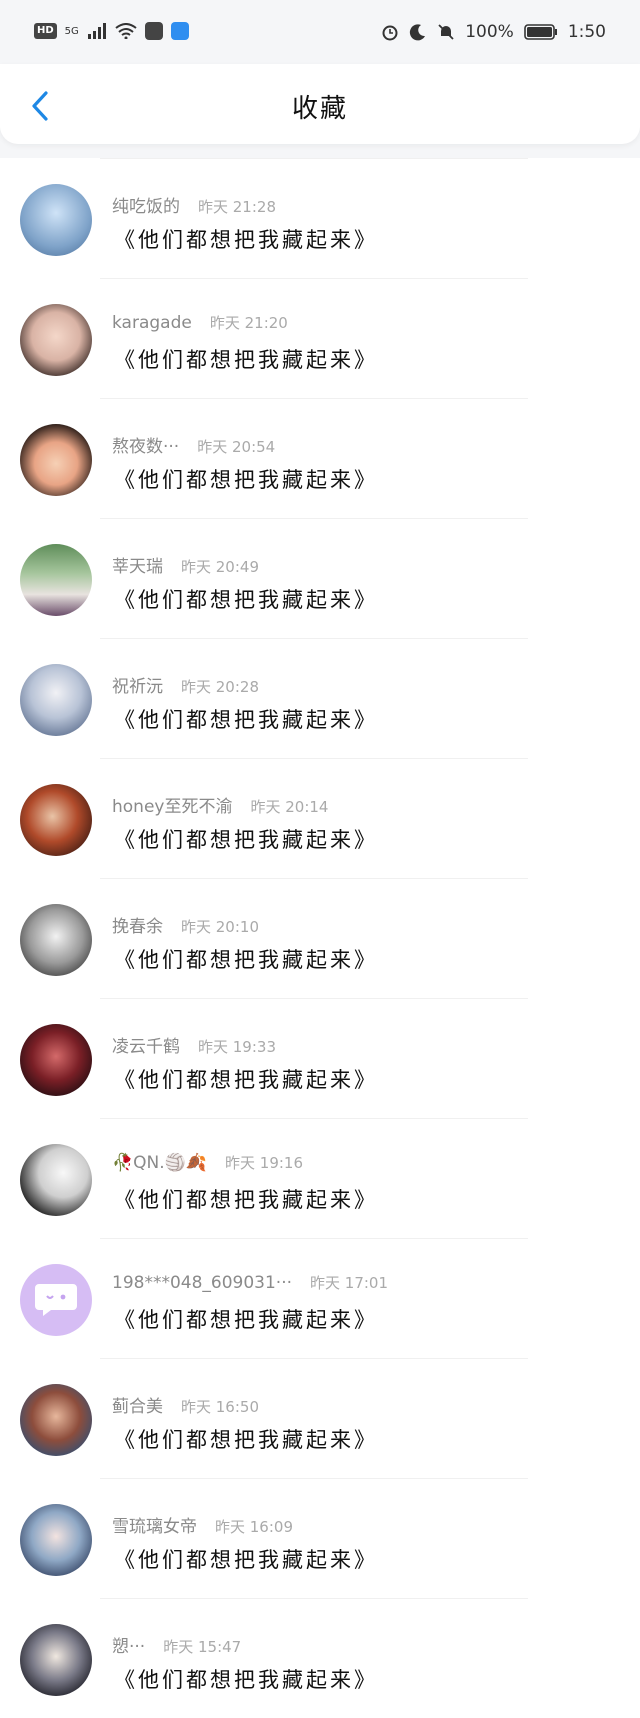 Image resolution: width=640 pixels, height=1718 pixels. I want to click on user-name: karagade, so click(152, 323).